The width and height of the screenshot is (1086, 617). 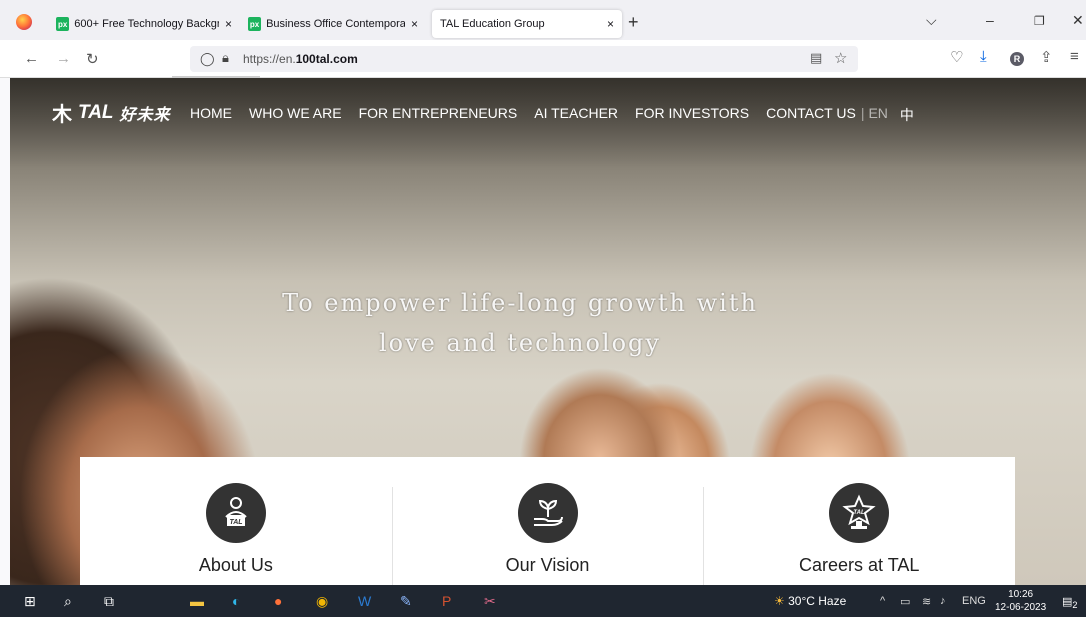 I want to click on pocket-icon: ♡, so click(x=956, y=57).